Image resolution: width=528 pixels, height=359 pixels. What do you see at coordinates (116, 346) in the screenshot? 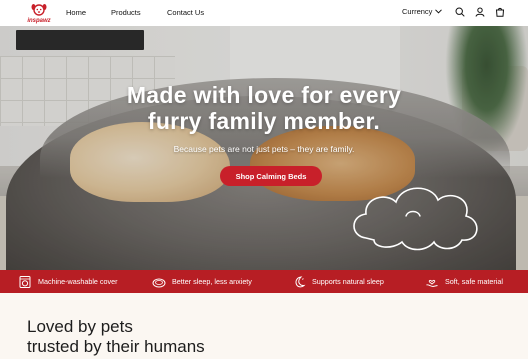
I see `section-title-line-2: trusted by their humans` at bounding box center [116, 346].